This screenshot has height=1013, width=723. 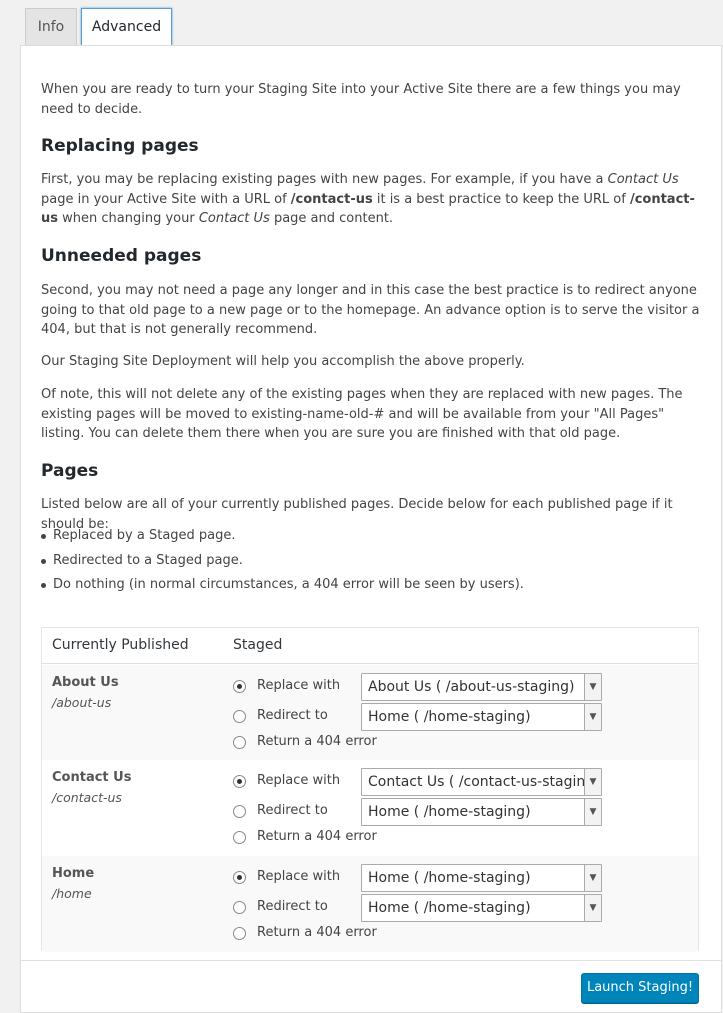 What do you see at coordinates (70, 471) in the screenshot?
I see `pages-heading: Pages` at bounding box center [70, 471].